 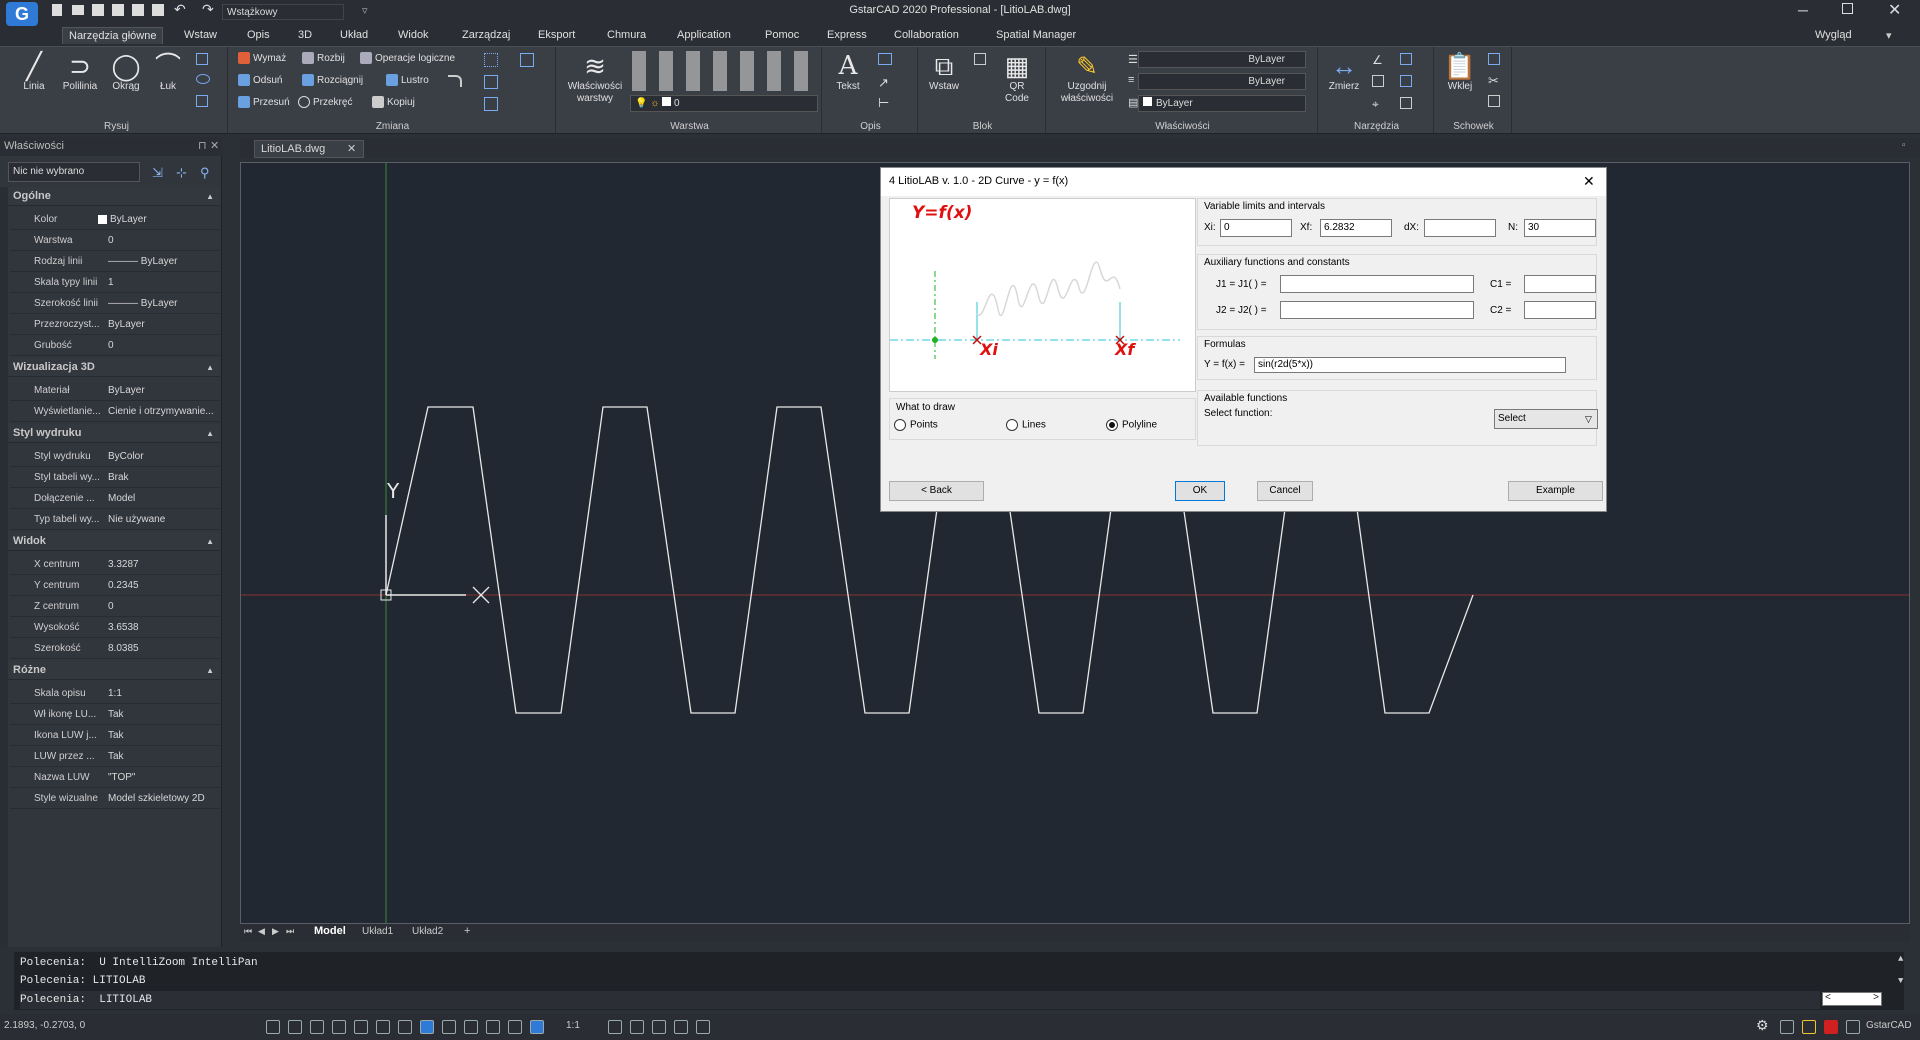 What do you see at coordinates (1833, 35) in the screenshot?
I see `view-menu: Wygląd` at bounding box center [1833, 35].